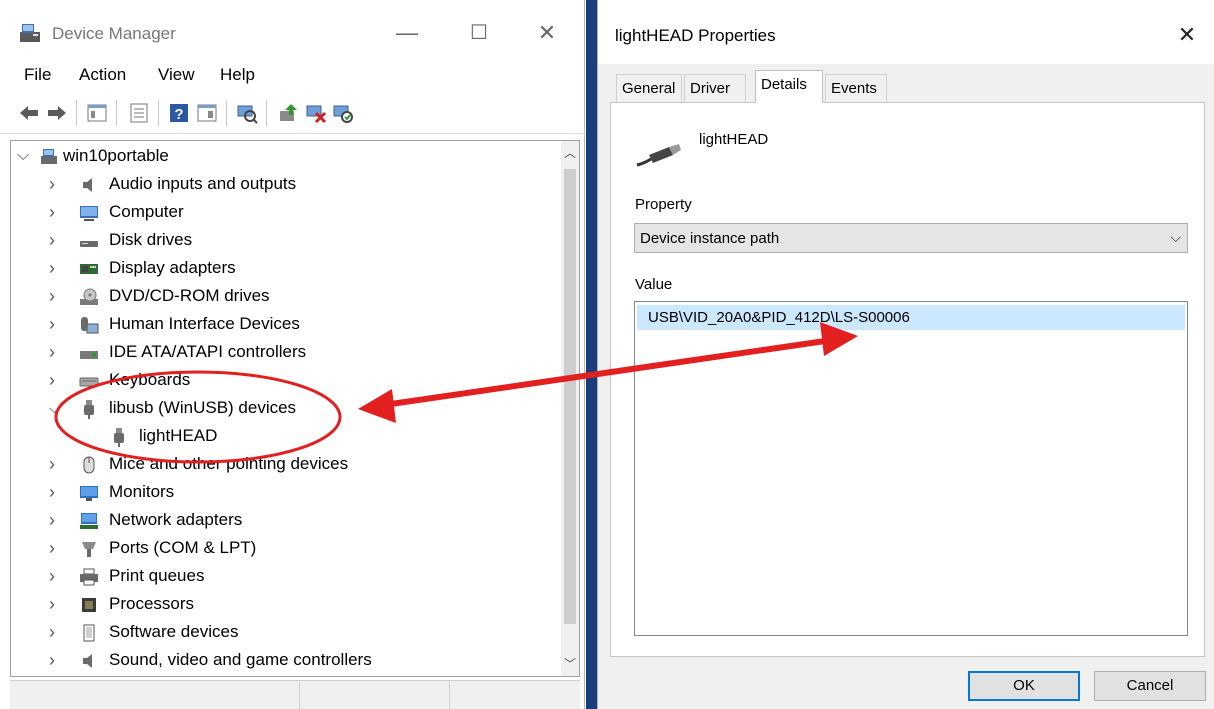  Describe the element at coordinates (407, 33) in the screenshot. I see `minimize-button: —` at that location.